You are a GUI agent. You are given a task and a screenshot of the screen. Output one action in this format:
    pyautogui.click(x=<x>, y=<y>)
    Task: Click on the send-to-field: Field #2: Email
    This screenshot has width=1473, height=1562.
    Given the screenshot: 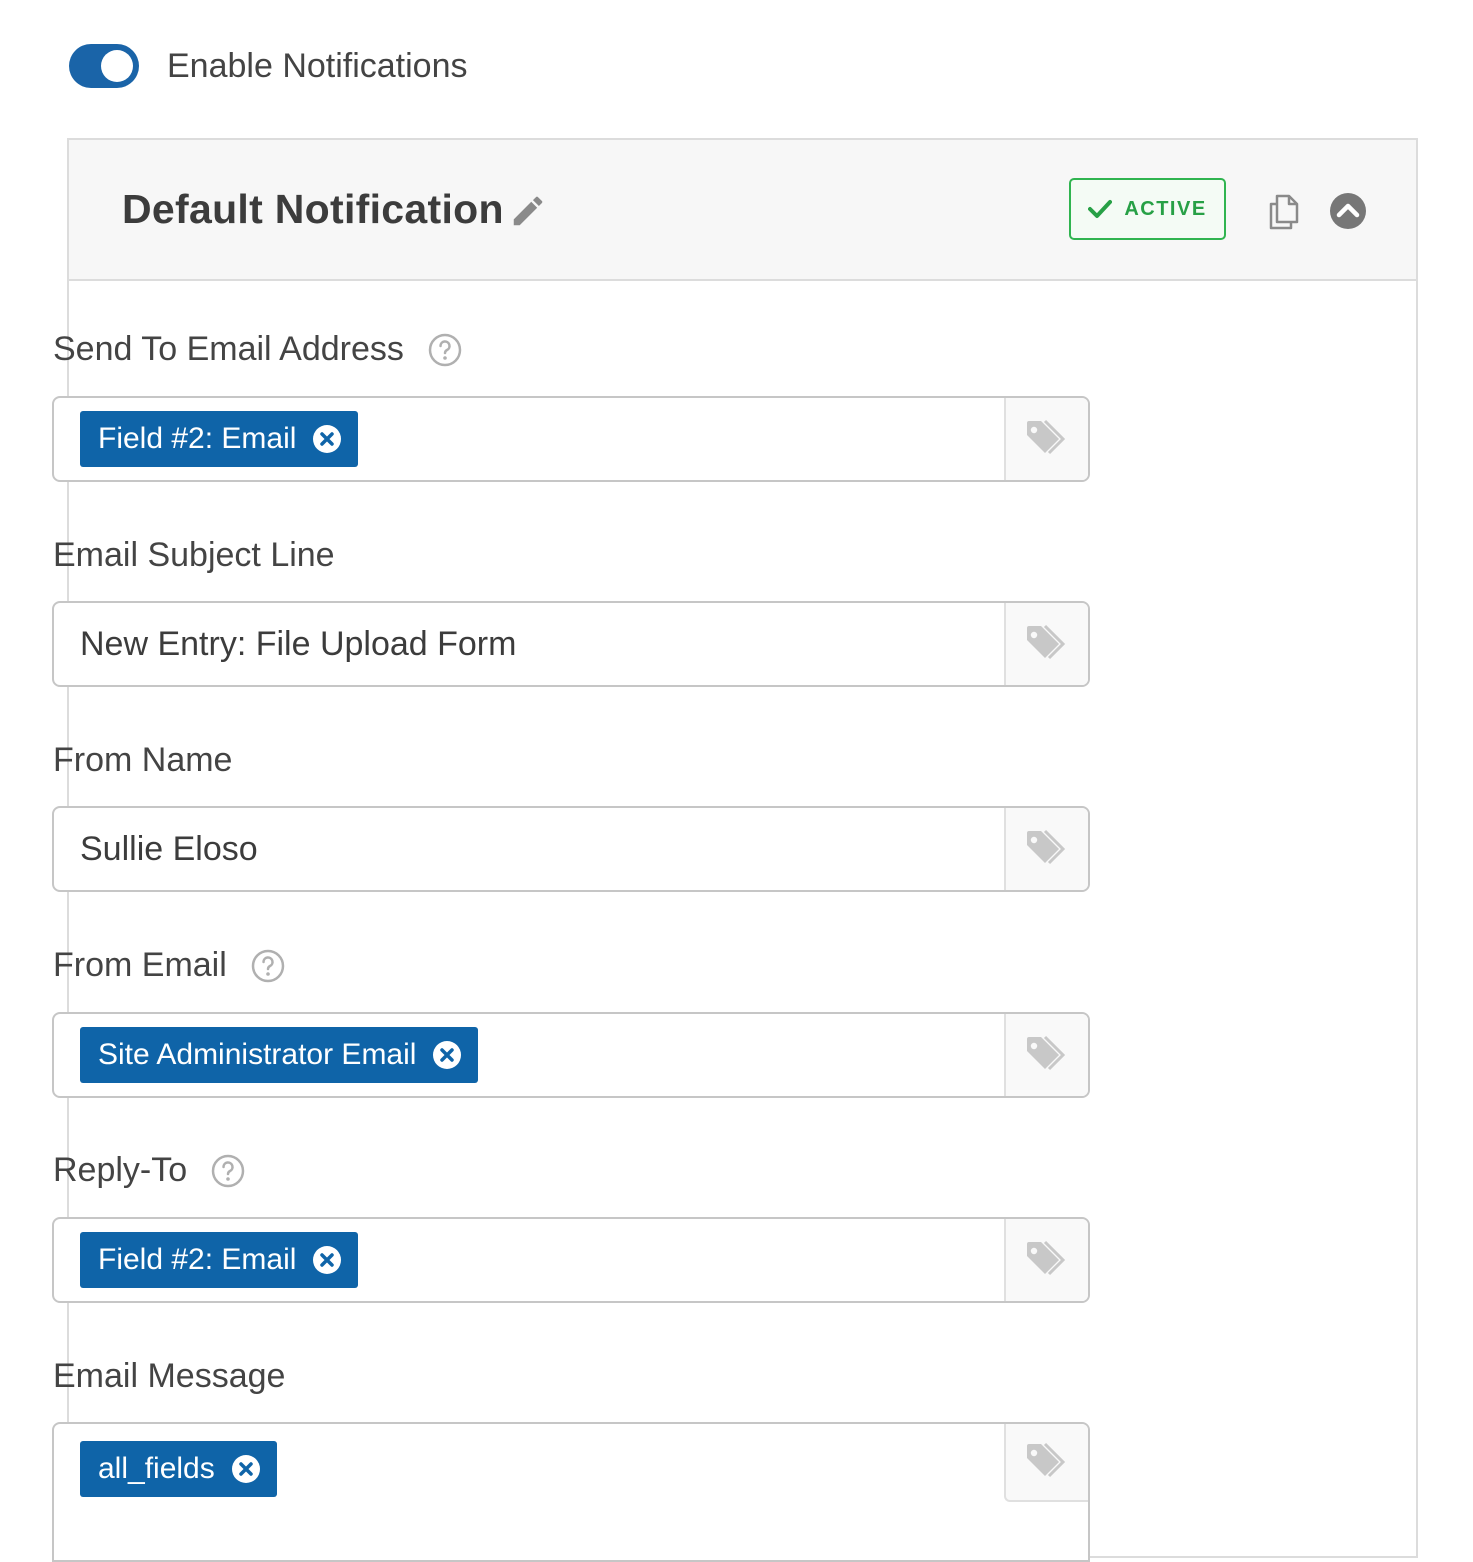 What is the action you would take?
    pyautogui.click(x=571, y=439)
    